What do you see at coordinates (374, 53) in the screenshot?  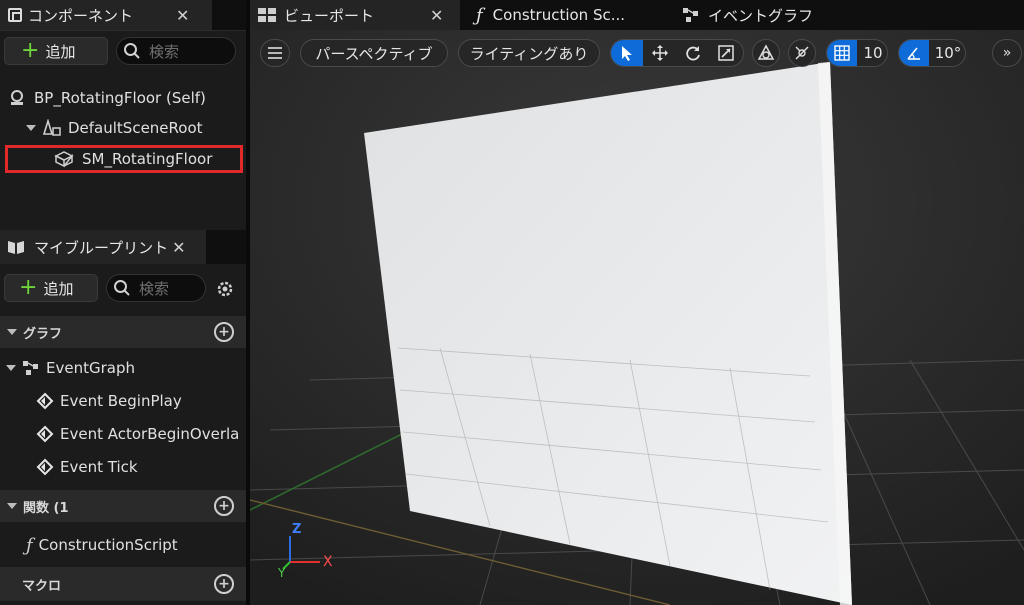 I see `perspective-button: パースペクティブ` at bounding box center [374, 53].